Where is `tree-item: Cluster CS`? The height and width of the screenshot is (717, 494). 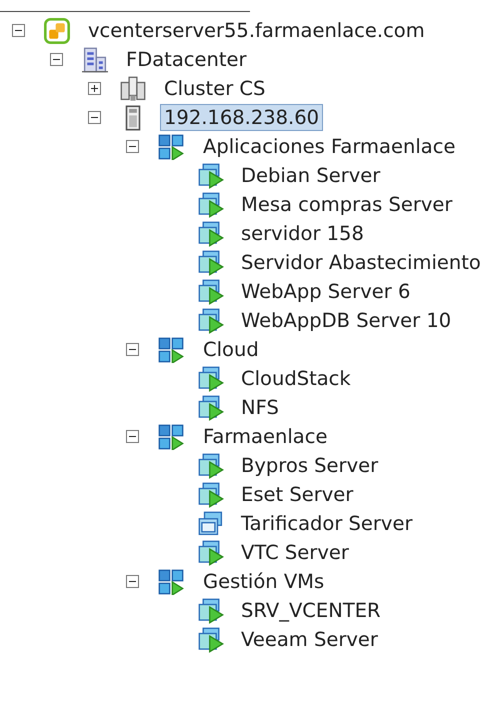 tree-item: Cluster CS is located at coordinates (215, 88).